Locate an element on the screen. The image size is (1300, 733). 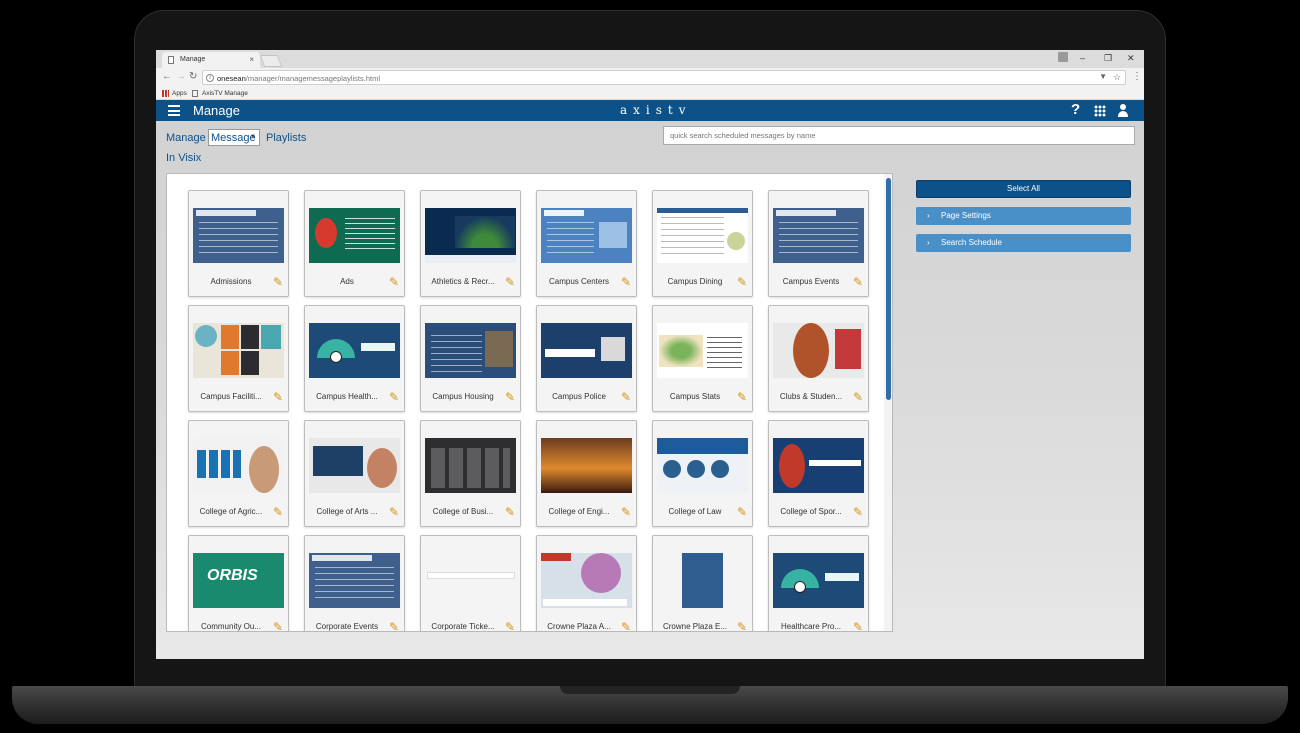
bookmark-axistv-manage: AxisTV Manage is located at coordinates (225, 93).